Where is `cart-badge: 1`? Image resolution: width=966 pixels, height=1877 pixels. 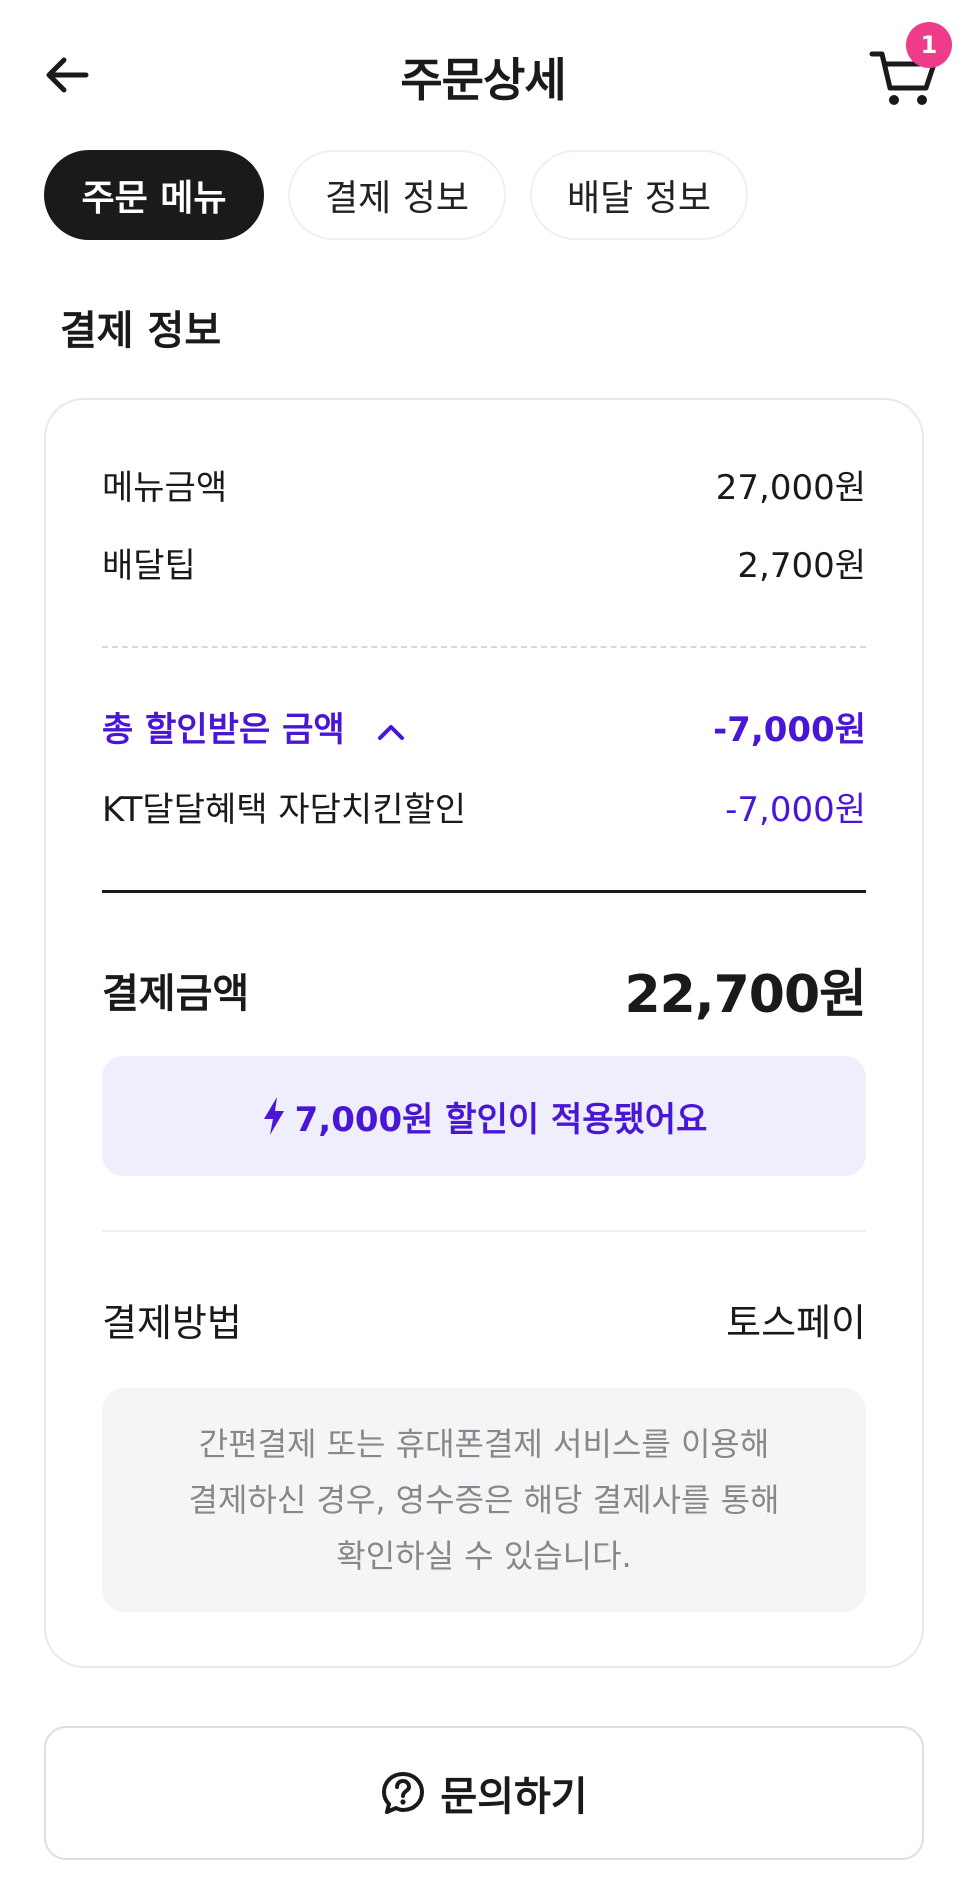 cart-badge: 1 is located at coordinates (929, 45).